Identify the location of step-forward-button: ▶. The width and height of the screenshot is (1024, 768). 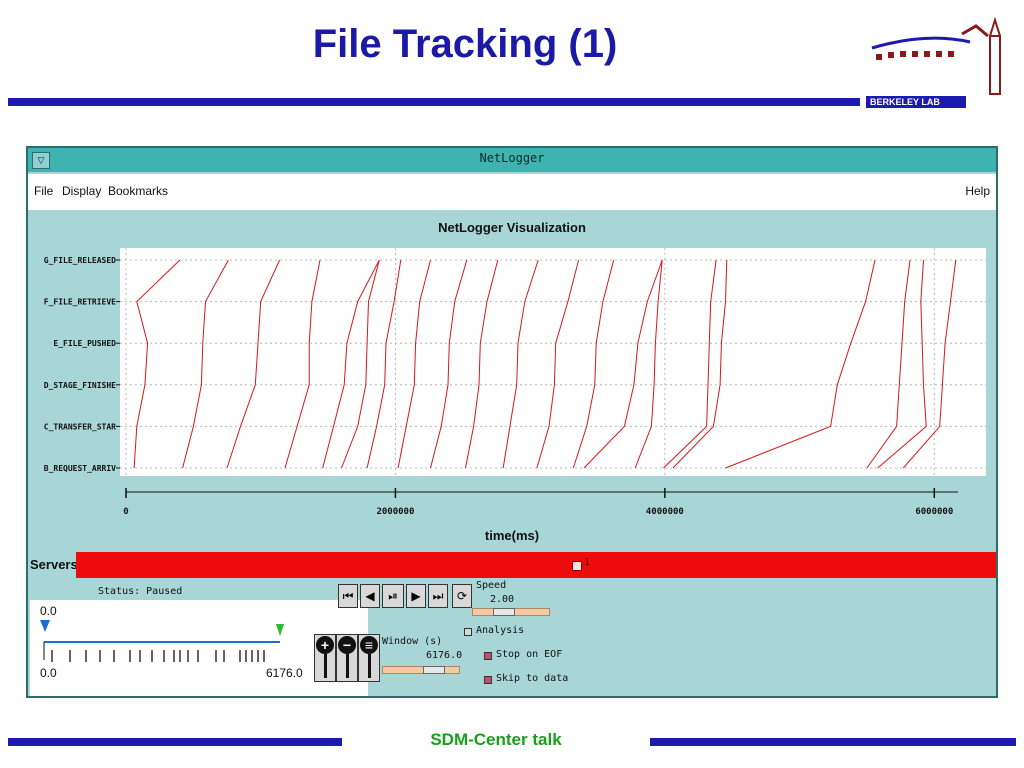
(416, 596).